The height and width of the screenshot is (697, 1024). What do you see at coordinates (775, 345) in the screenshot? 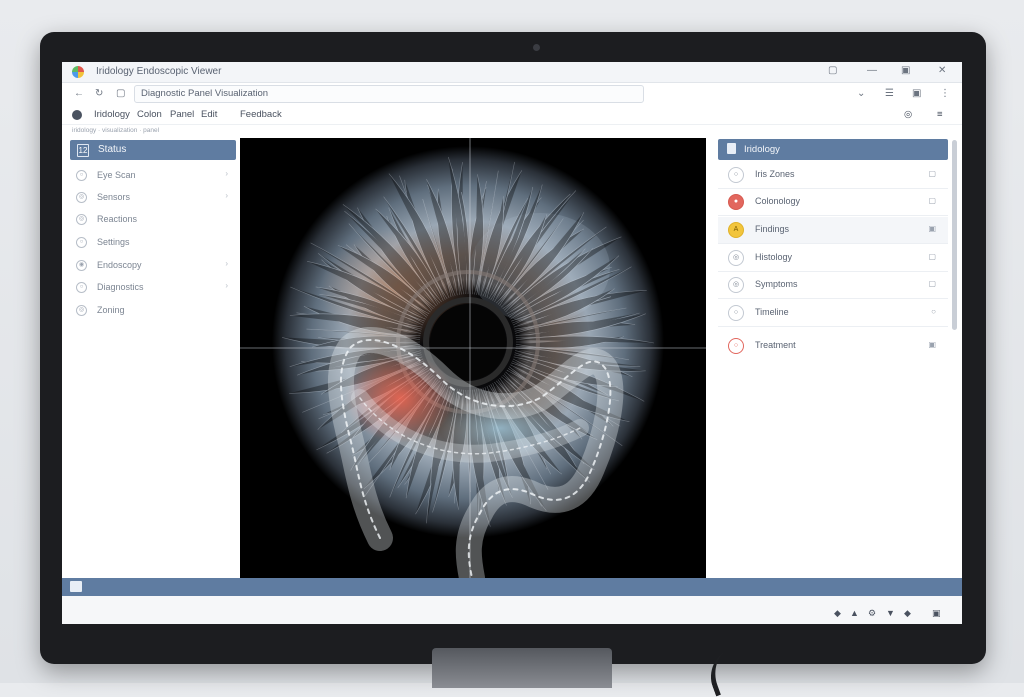
I see `panel-item-label: Treatment` at bounding box center [775, 345].